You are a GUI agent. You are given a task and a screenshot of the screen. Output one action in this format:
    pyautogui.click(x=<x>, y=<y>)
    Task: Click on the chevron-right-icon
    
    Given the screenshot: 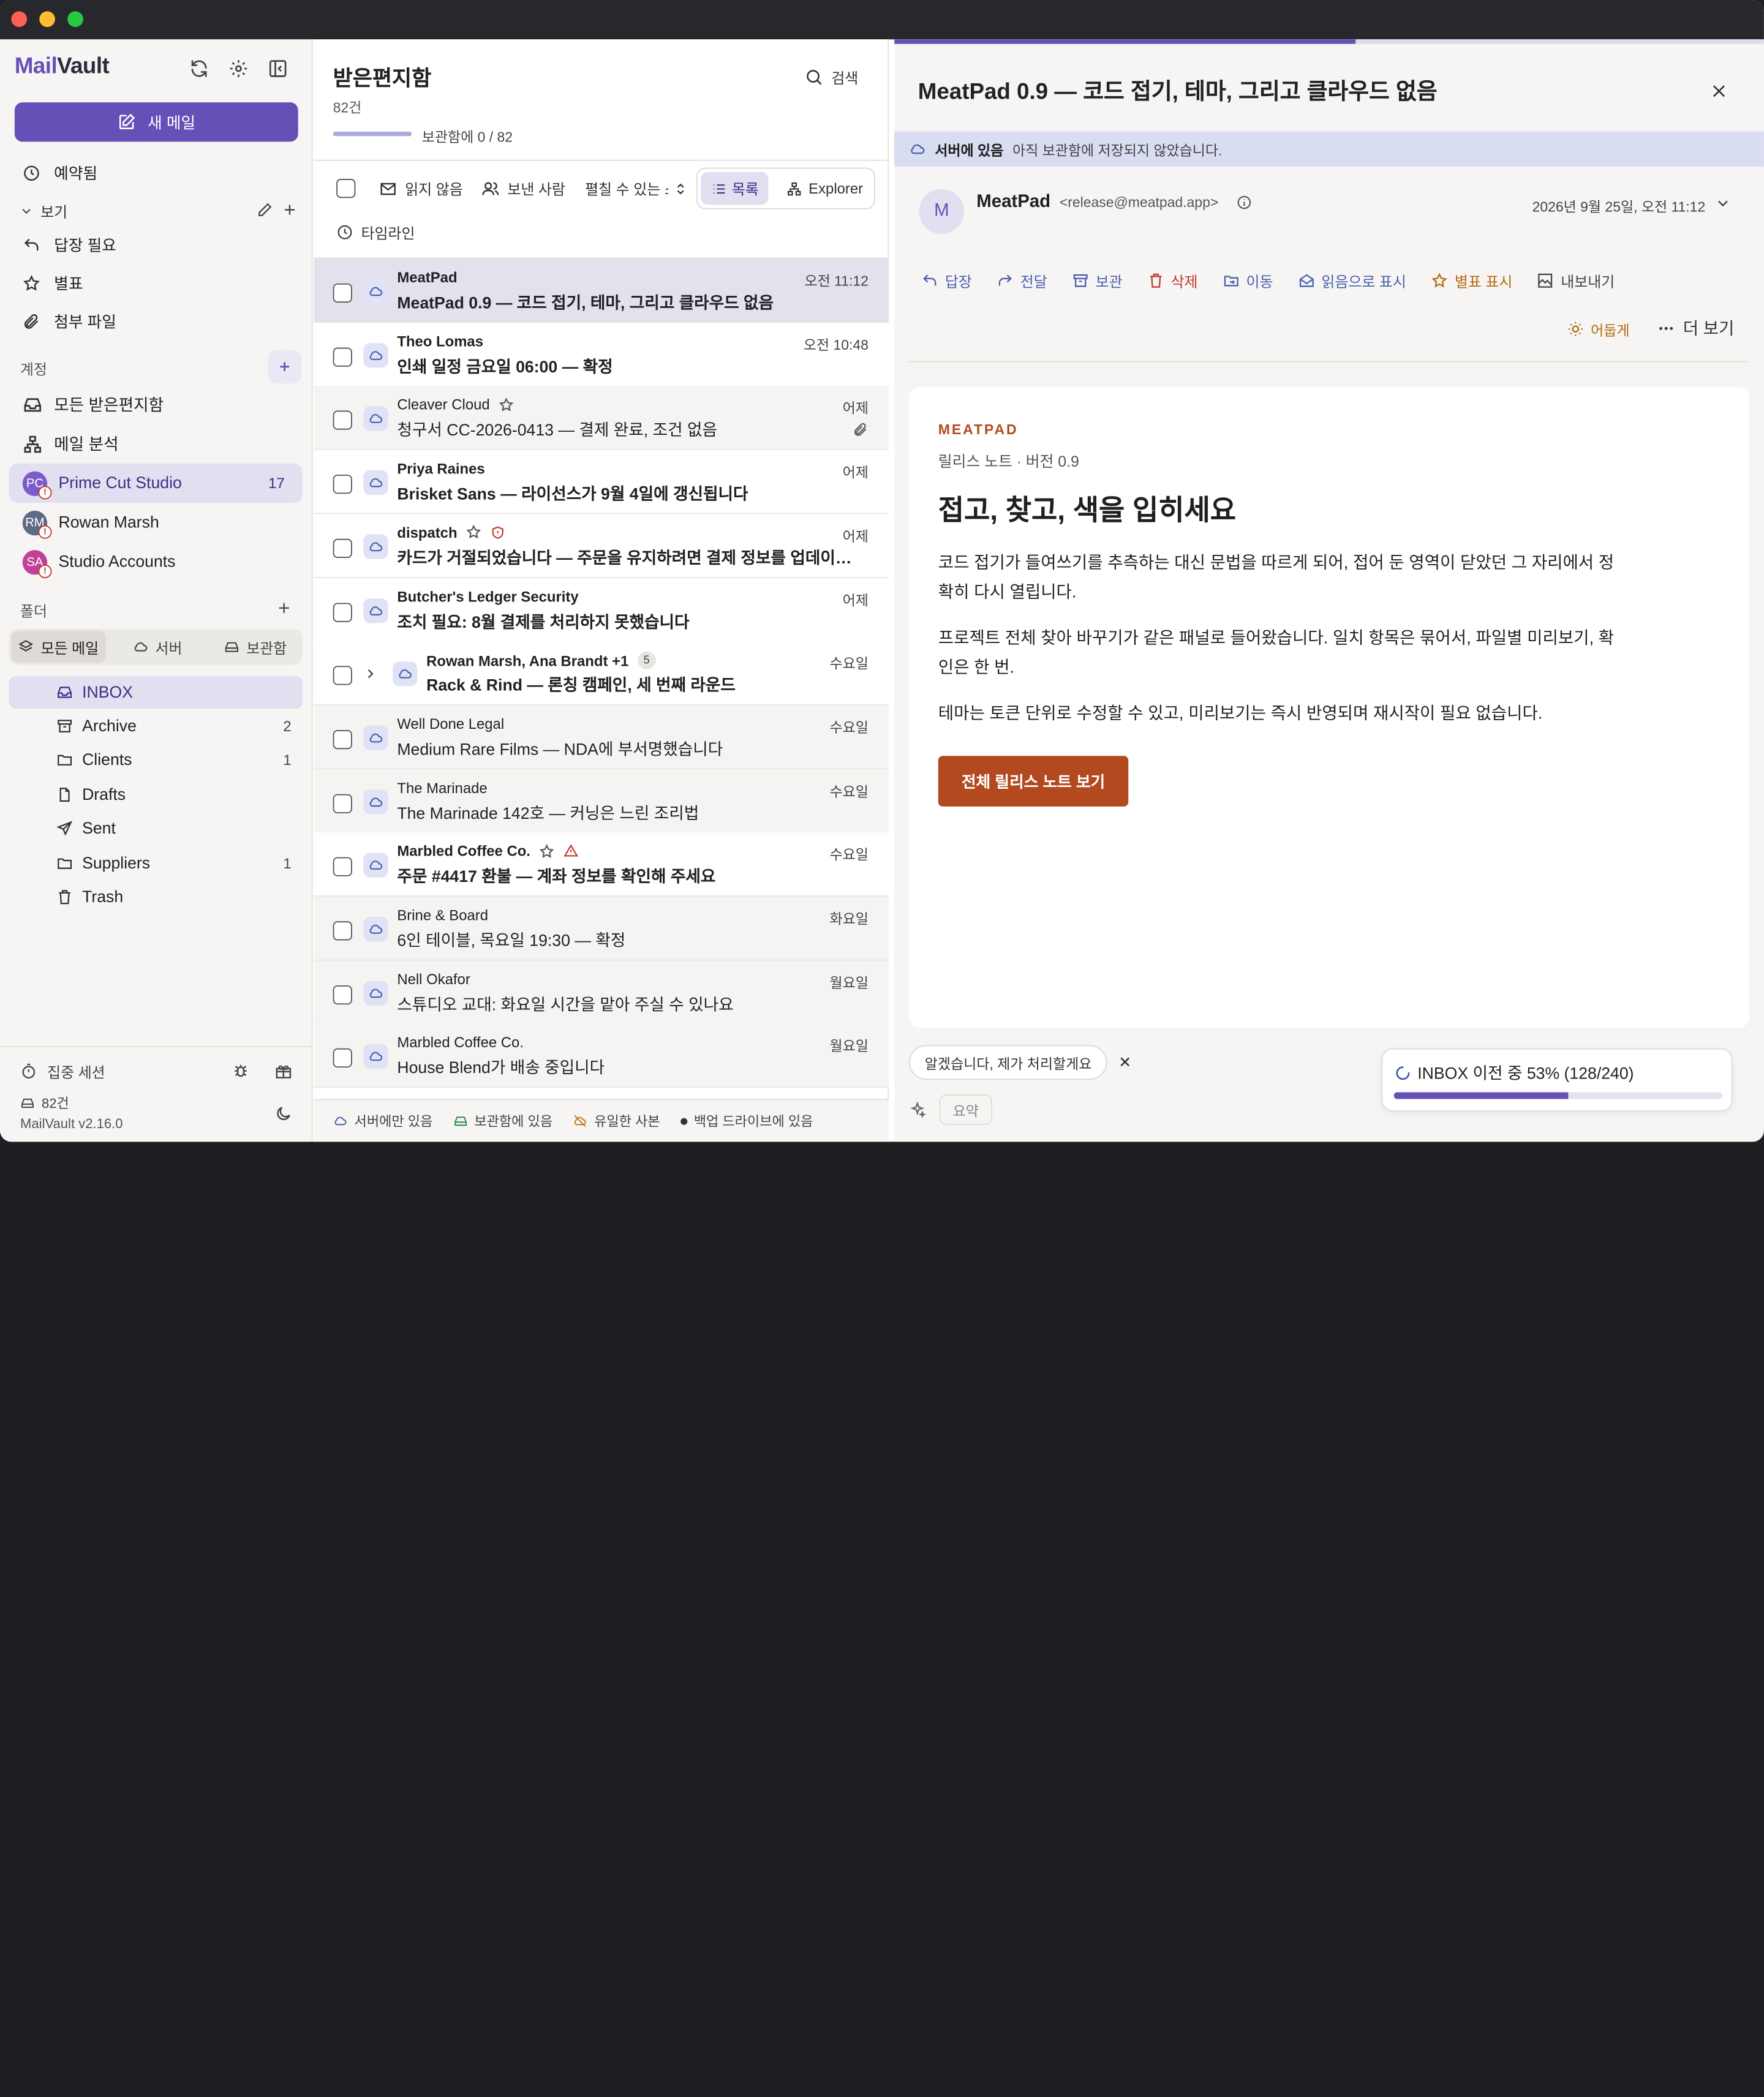 What is the action you would take?
    pyautogui.click(x=370, y=674)
    